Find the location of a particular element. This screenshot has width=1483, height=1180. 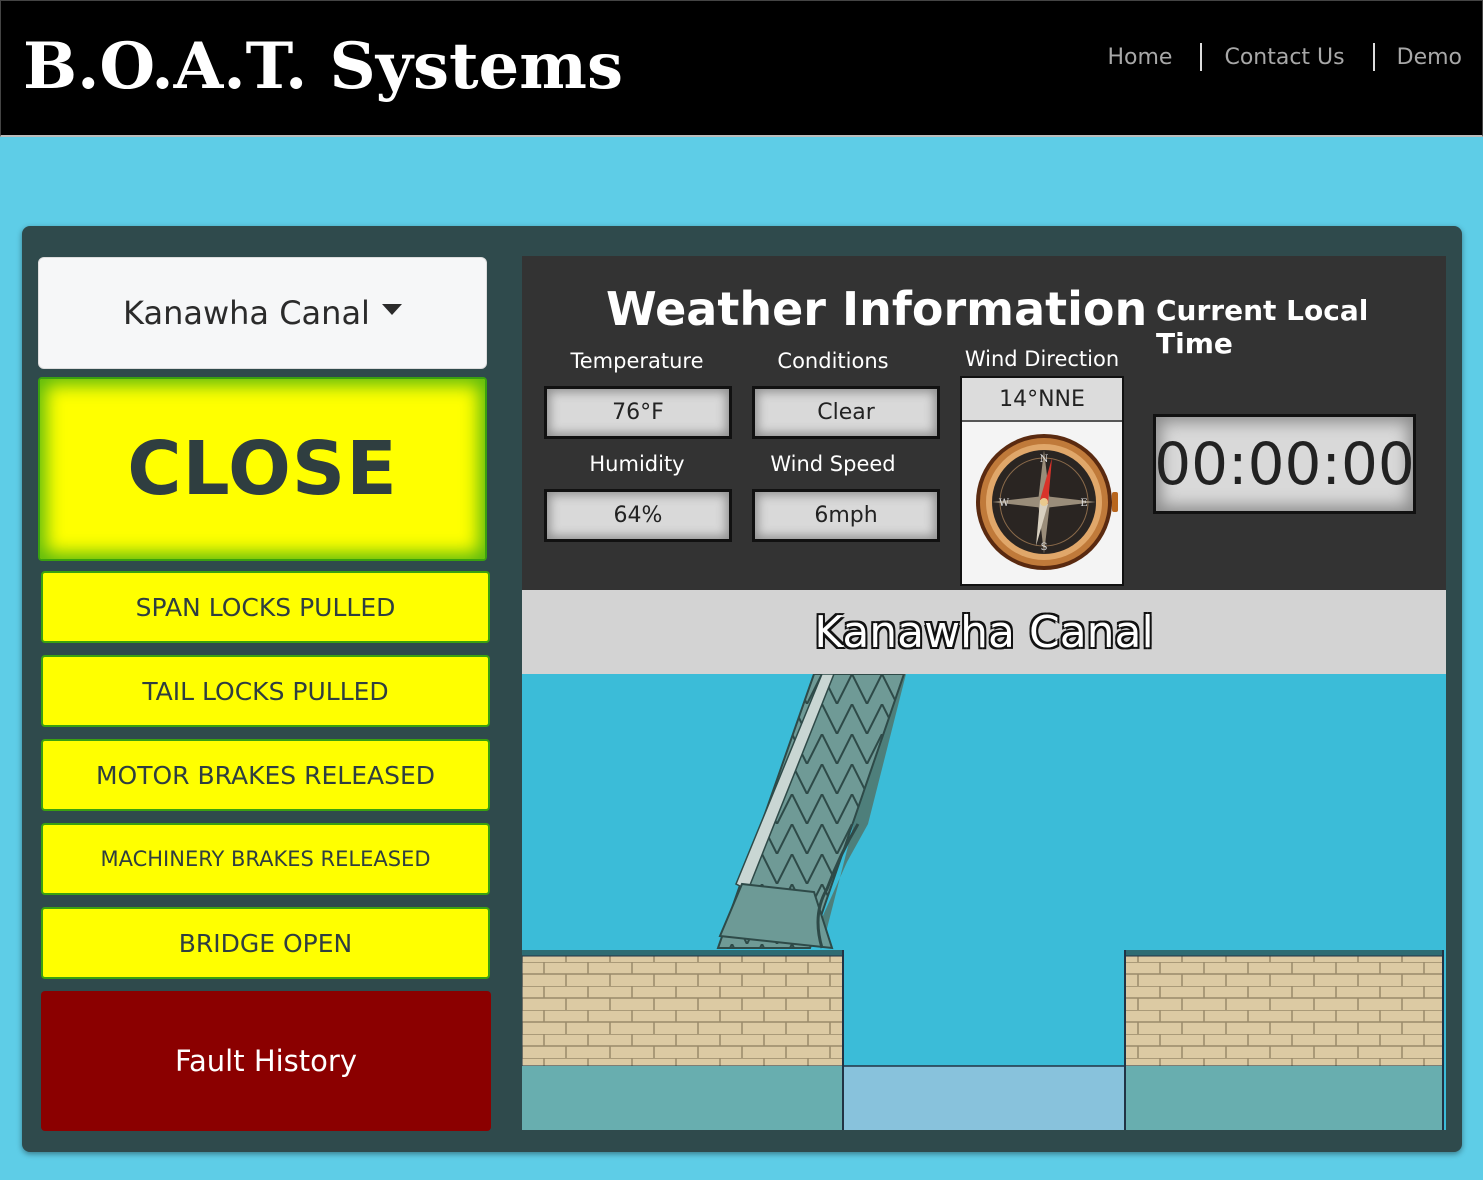

nav-contact-link: Contact Us is located at coordinates (1284, 57).